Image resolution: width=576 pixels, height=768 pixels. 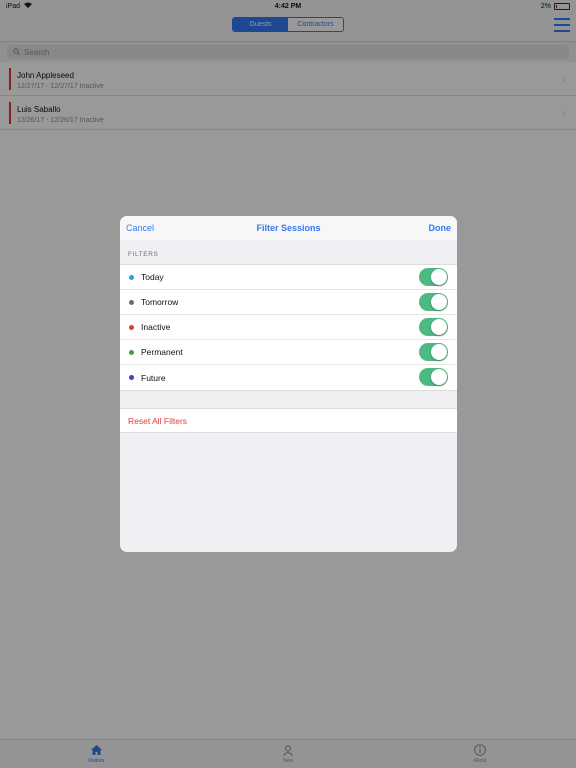 I want to click on filter-label: Tomorrow, so click(x=160, y=302).